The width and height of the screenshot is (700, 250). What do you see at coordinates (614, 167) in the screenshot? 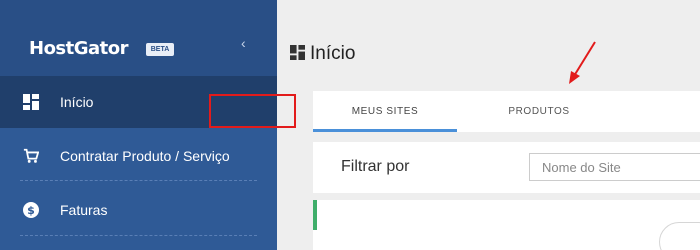
I see `site-name-filter-input` at bounding box center [614, 167].